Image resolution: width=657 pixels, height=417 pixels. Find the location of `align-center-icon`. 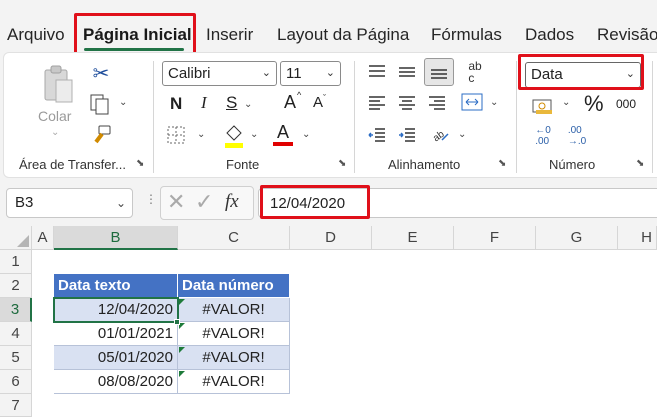

align-center-icon is located at coordinates (407, 103).